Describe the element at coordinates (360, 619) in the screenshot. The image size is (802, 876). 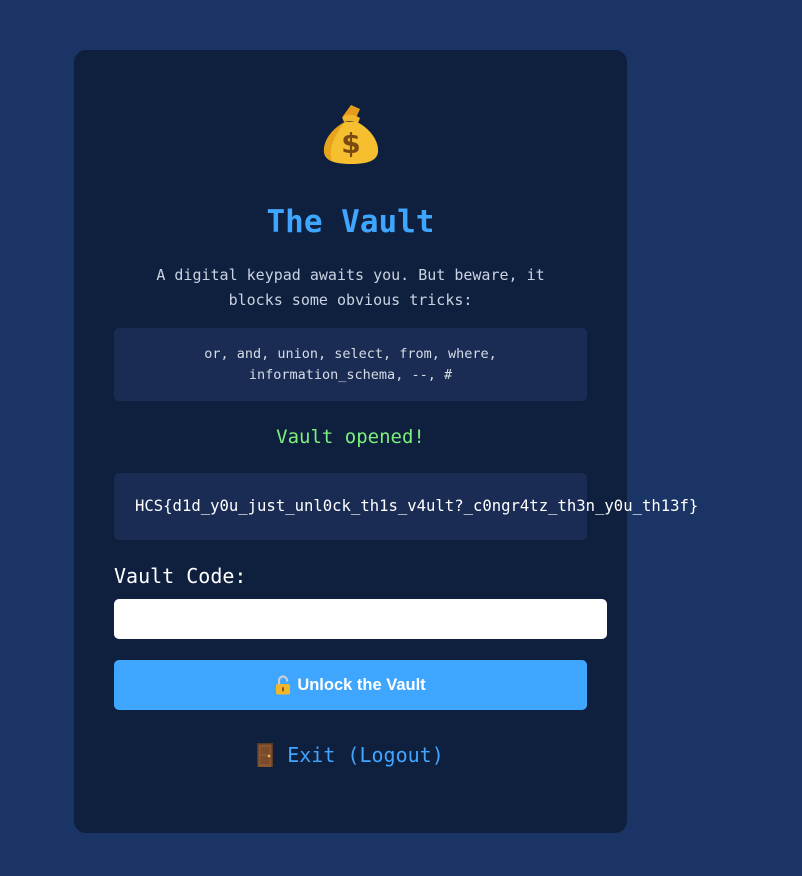
I see `vault-code-input` at that location.